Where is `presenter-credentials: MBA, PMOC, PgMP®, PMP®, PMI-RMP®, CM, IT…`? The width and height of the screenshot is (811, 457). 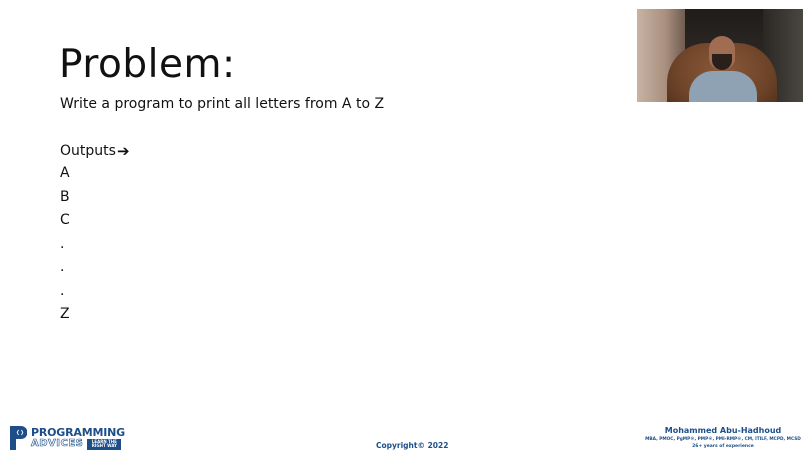 presenter-credentials: MBA, PMOC, PgMP®, PMP®, PMI-RMP®, CM, IT… is located at coordinates (723, 439).